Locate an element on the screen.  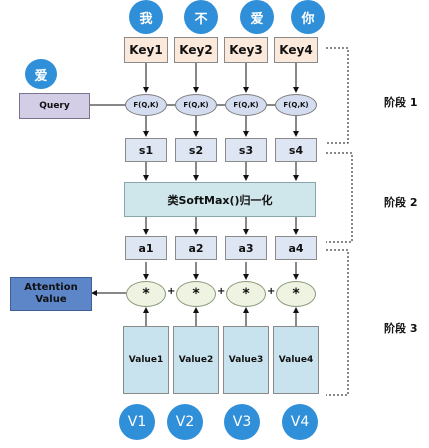
query-token-circle: 爱 is located at coordinates (41, 74).